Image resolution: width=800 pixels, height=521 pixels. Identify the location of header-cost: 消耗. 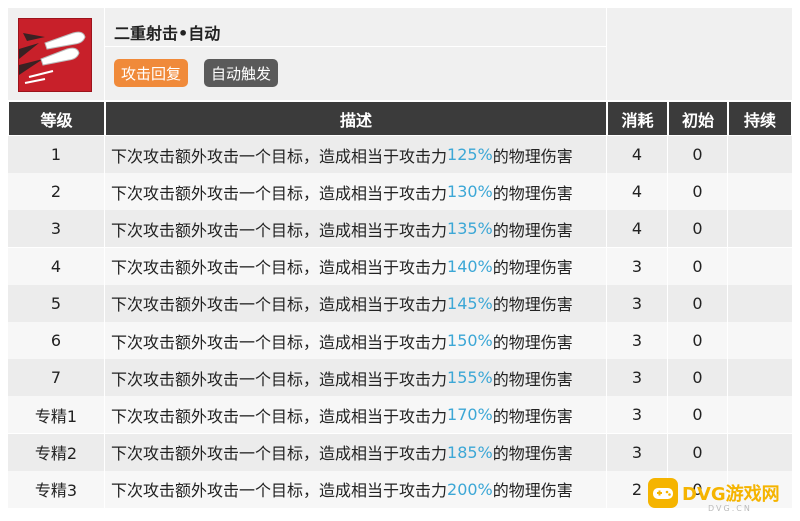
(637, 118).